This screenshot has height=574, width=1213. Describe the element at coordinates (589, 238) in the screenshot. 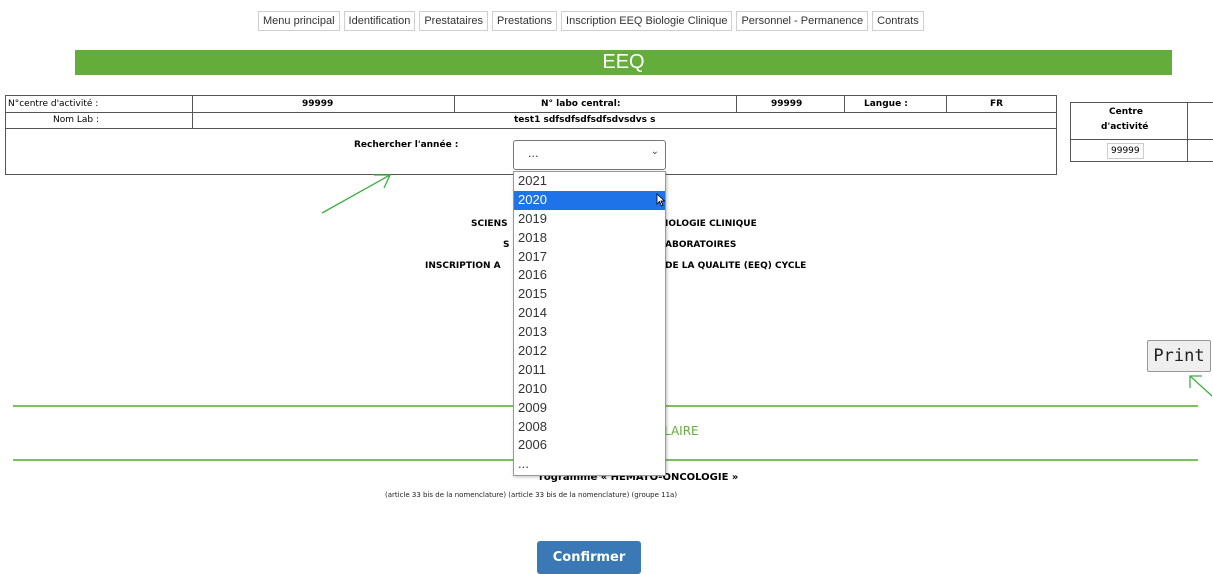

I see `year-option: 2018` at that location.